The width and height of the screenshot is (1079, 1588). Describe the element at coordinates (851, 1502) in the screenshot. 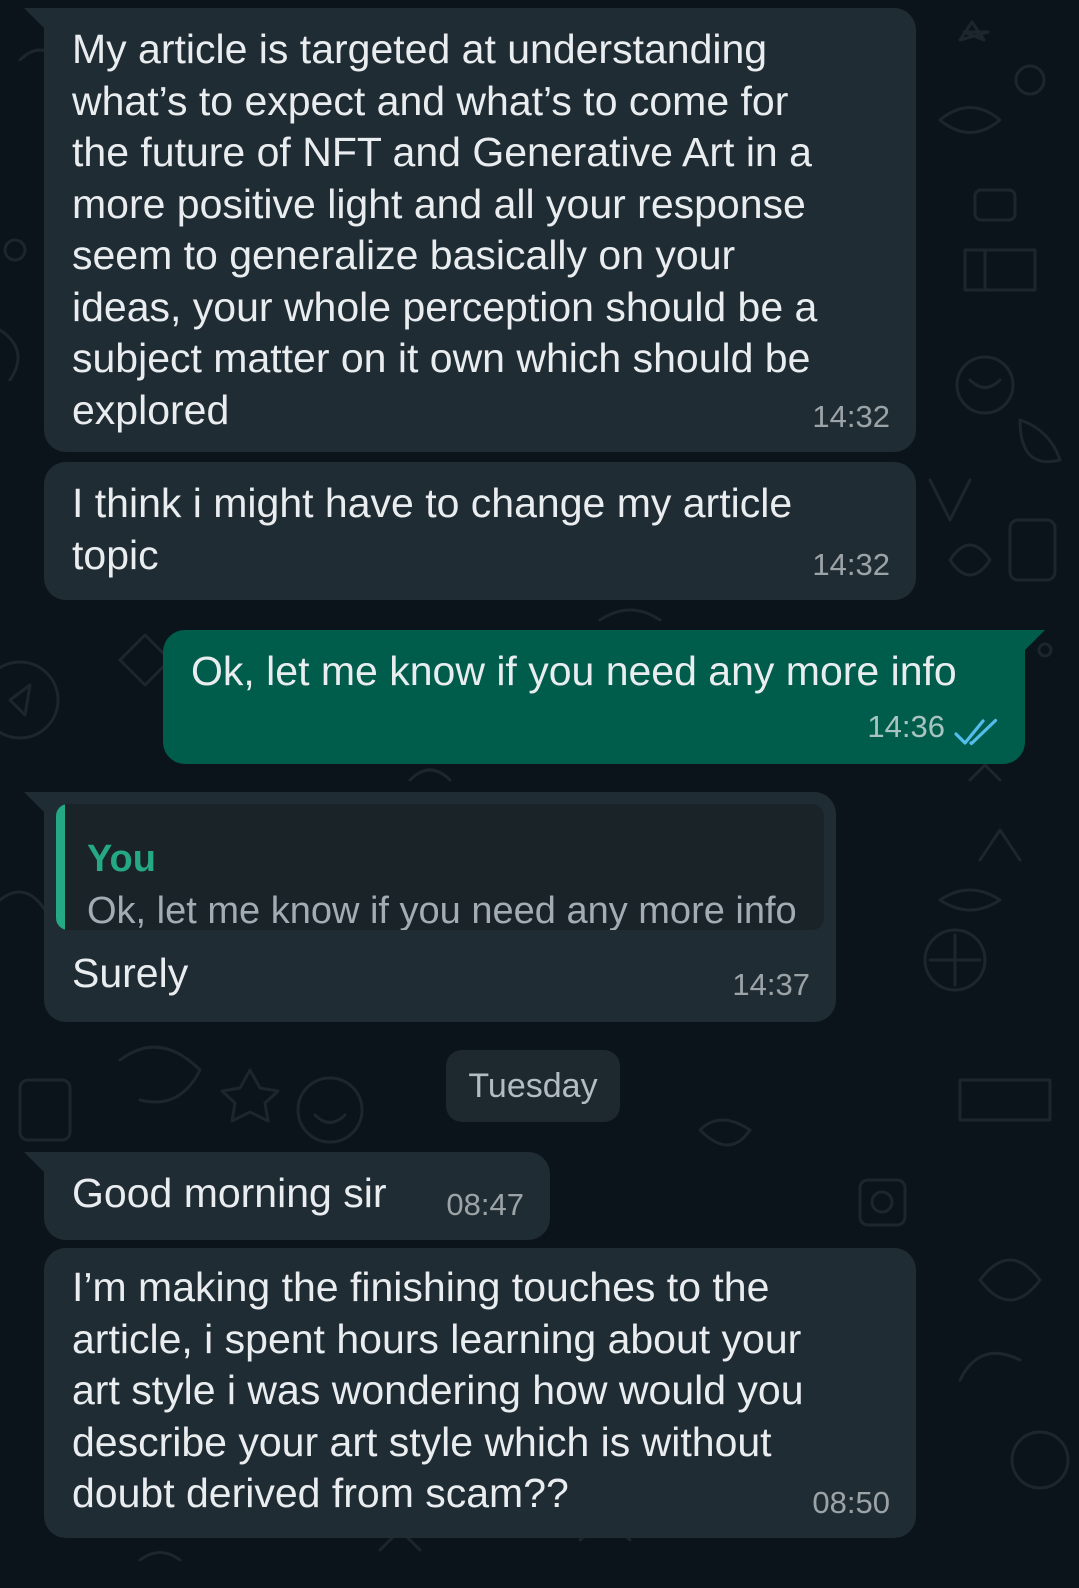

I see `message-time: 08:50` at that location.